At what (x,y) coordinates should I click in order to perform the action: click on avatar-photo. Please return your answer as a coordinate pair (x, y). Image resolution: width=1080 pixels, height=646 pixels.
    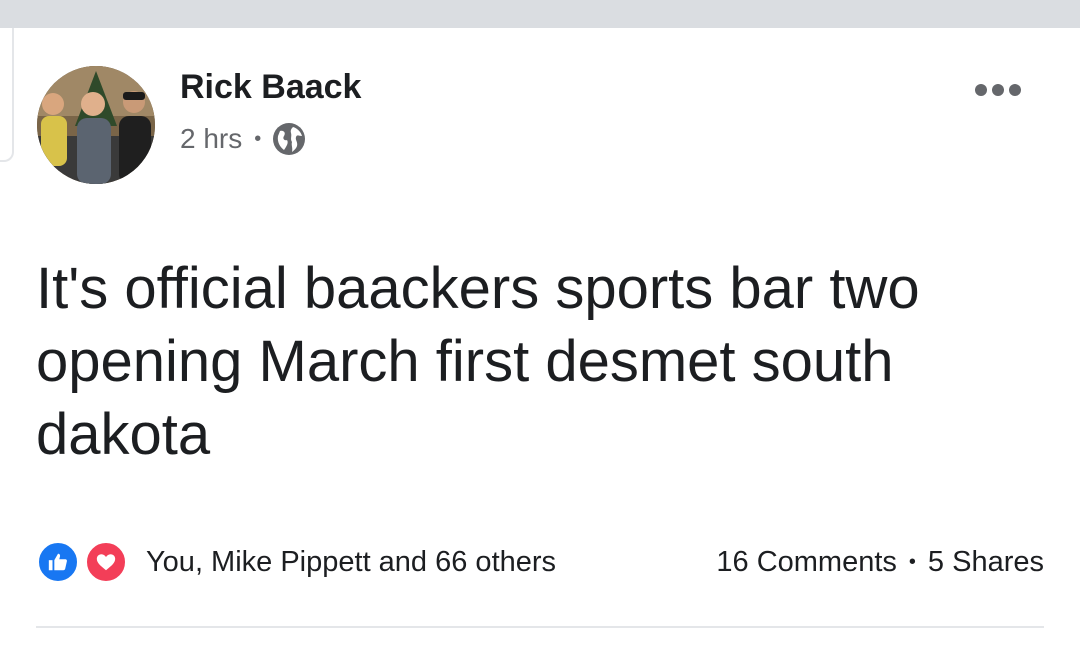
    Looking at the image, I should click on (96, 125).